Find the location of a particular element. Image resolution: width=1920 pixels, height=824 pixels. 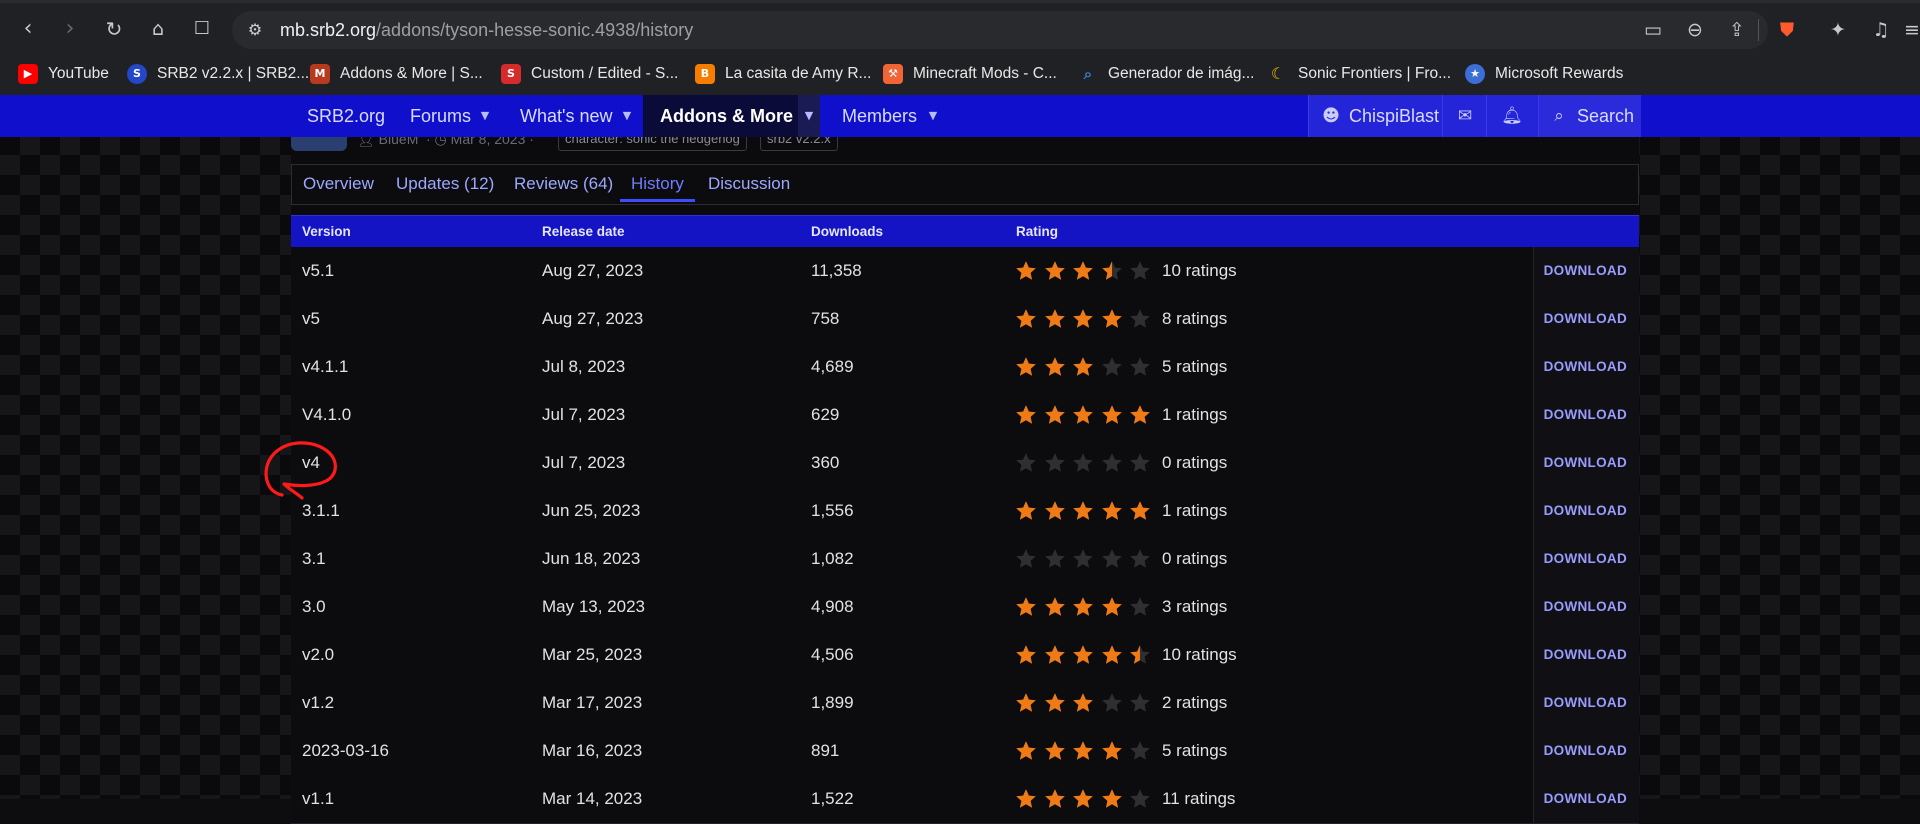

downloads-cell: 11,358 is located at coordinates (836, 270).